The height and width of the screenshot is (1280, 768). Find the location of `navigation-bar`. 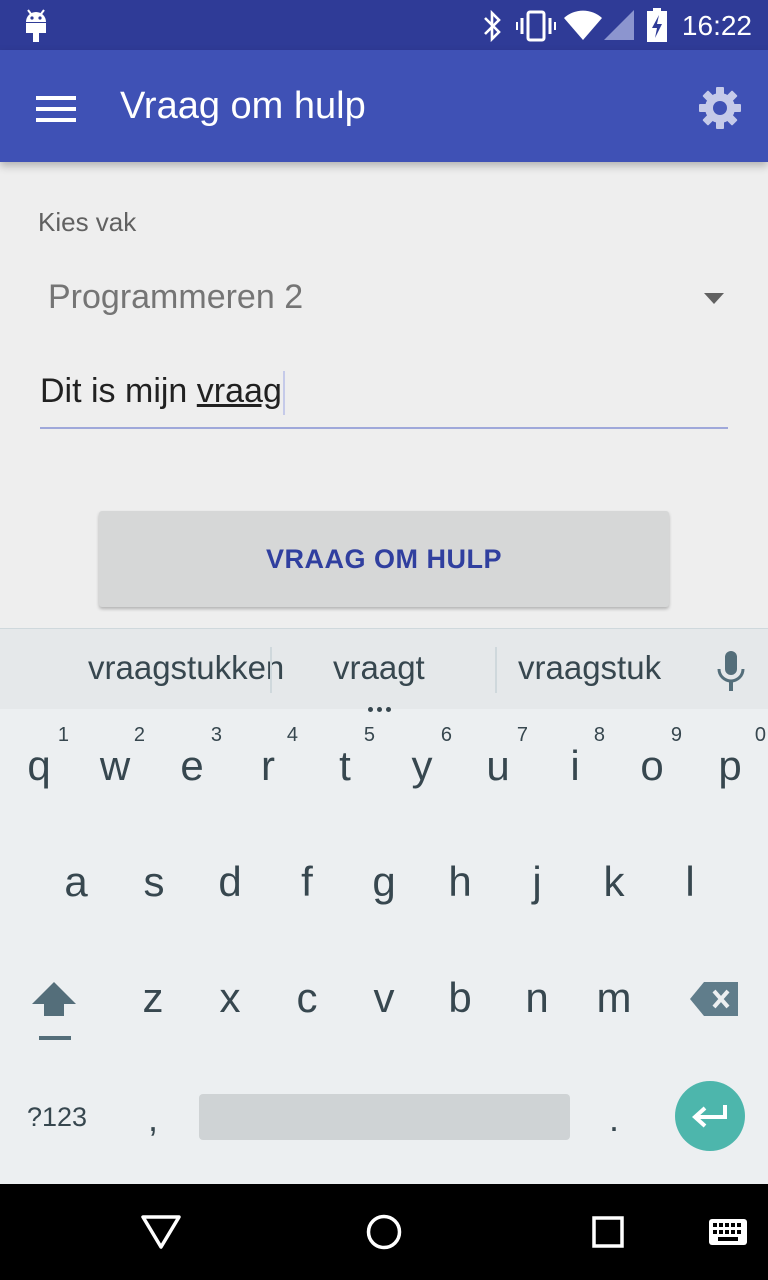

navigation-bar is located at coordinates (384, 1232).